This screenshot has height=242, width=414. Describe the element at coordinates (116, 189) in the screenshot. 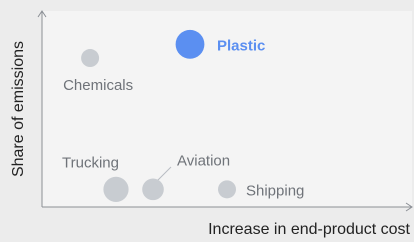

I see `data-point-trucking` at that location.